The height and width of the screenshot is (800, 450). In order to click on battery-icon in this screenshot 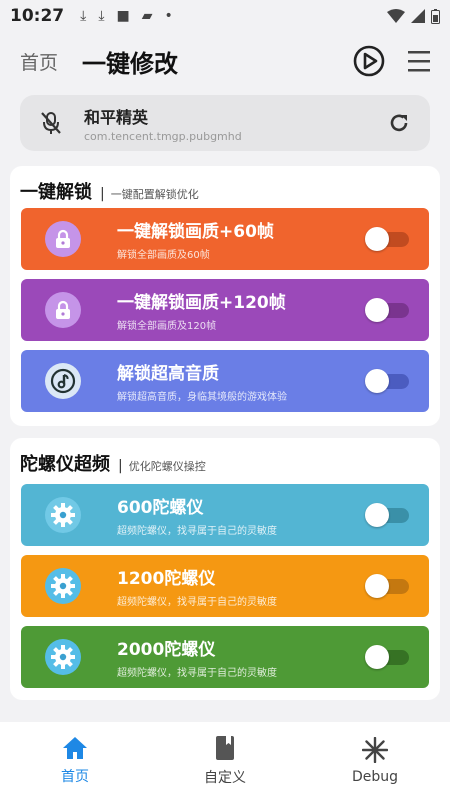, I will do `click(435, 16)`.